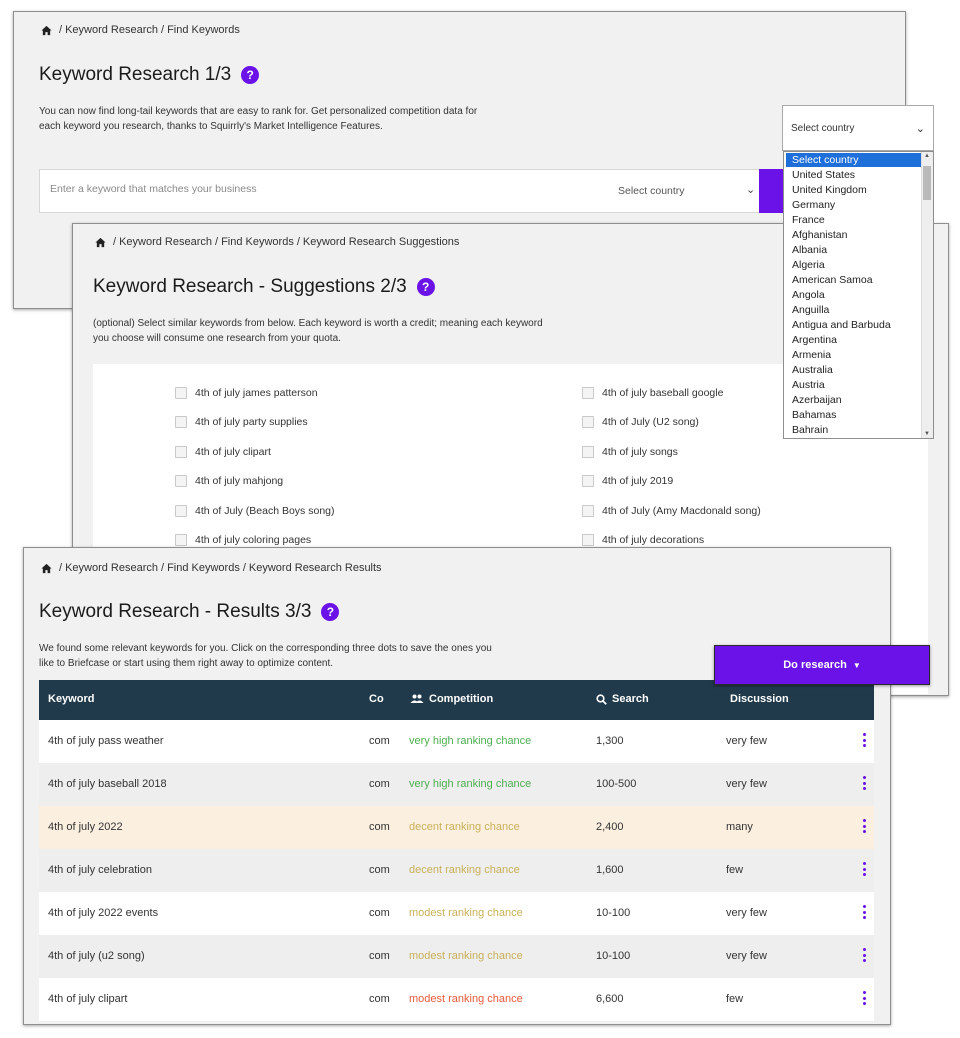 Image resolution: width=960 pixels, height=1038 pixels. Describe the element at coordinates (640, 422) in the screenshot. I see `suggestion-item: 4th of July (U2 song)` at that location.